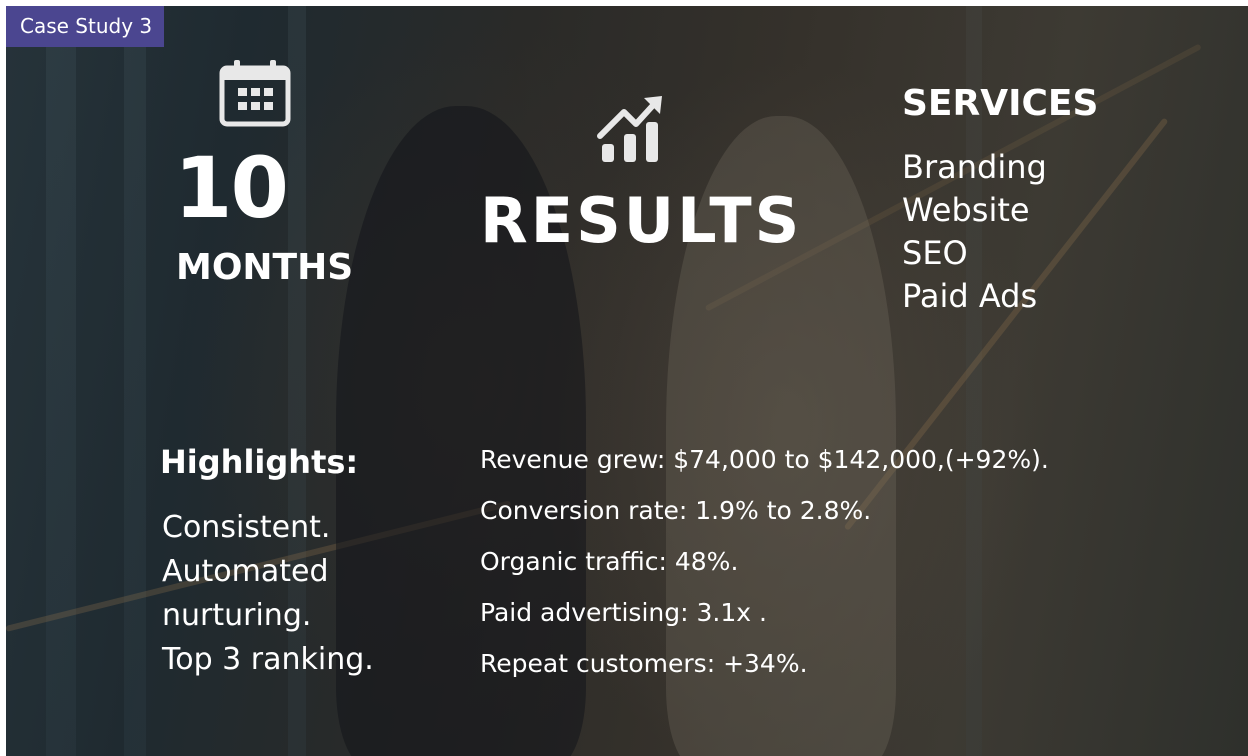  What do you see at coordinates (676, 510) in the screenshot?
I see `metric-conversion-rate: Conversion rate: 1.9% to 2.8%.` at bounding box center [676, 510].